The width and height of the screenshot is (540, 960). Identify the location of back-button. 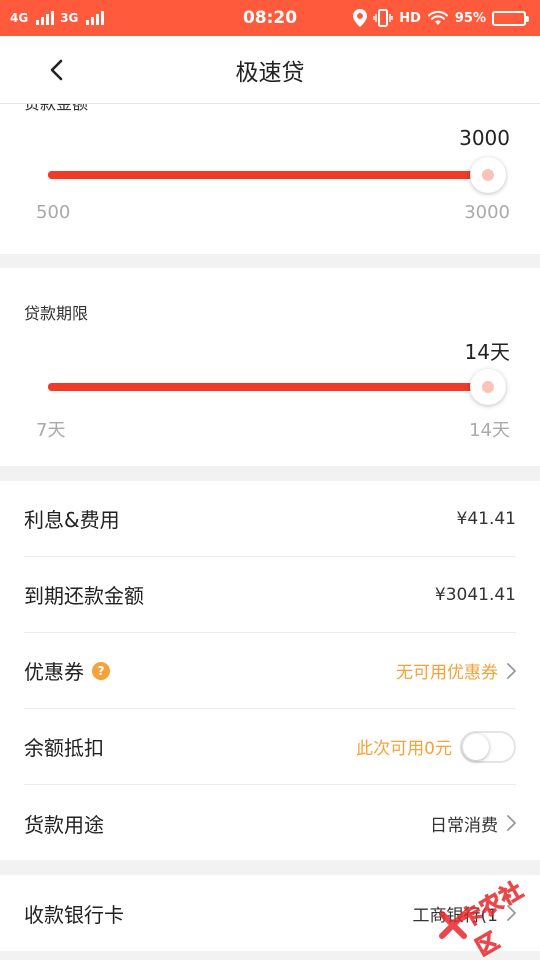
(56, 70).